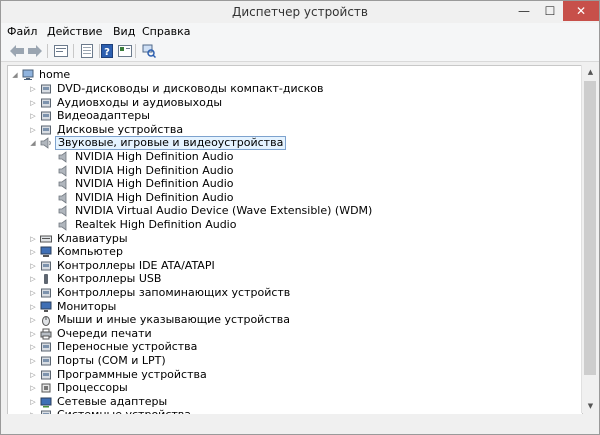 Image resolution: width=600 pixels, height=435 pixels. I want to click on menu-help: Справка, so click(166, 31).